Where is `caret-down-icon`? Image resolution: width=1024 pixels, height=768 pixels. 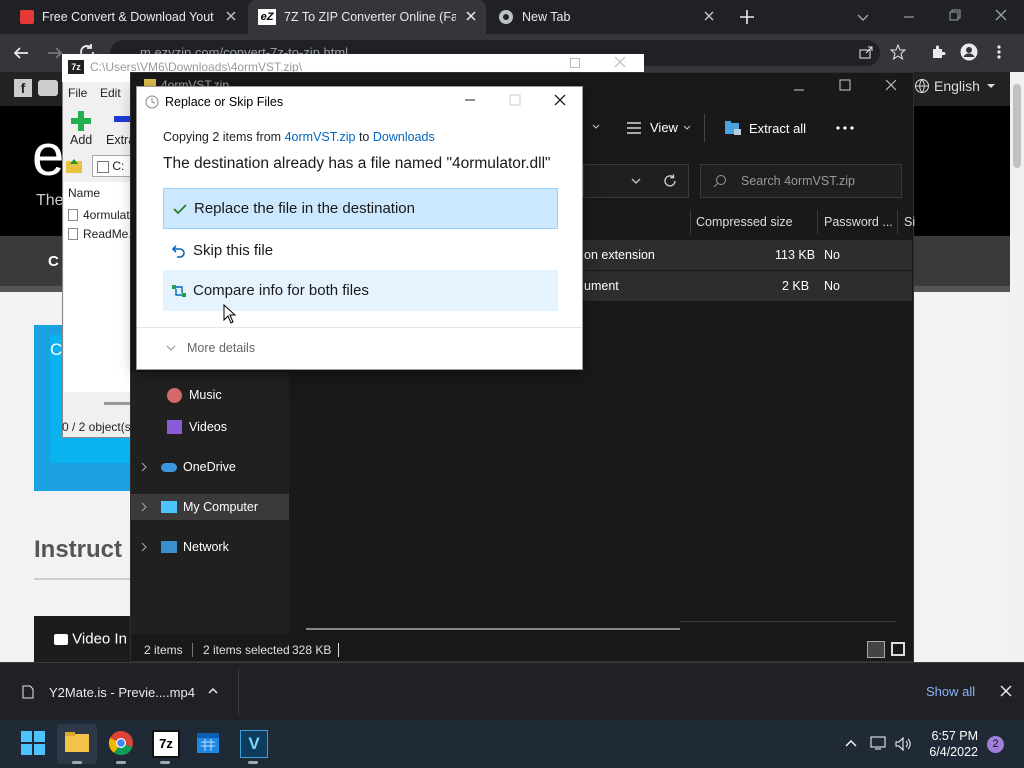 caret-down-icon is located at coordinates (990, 86).